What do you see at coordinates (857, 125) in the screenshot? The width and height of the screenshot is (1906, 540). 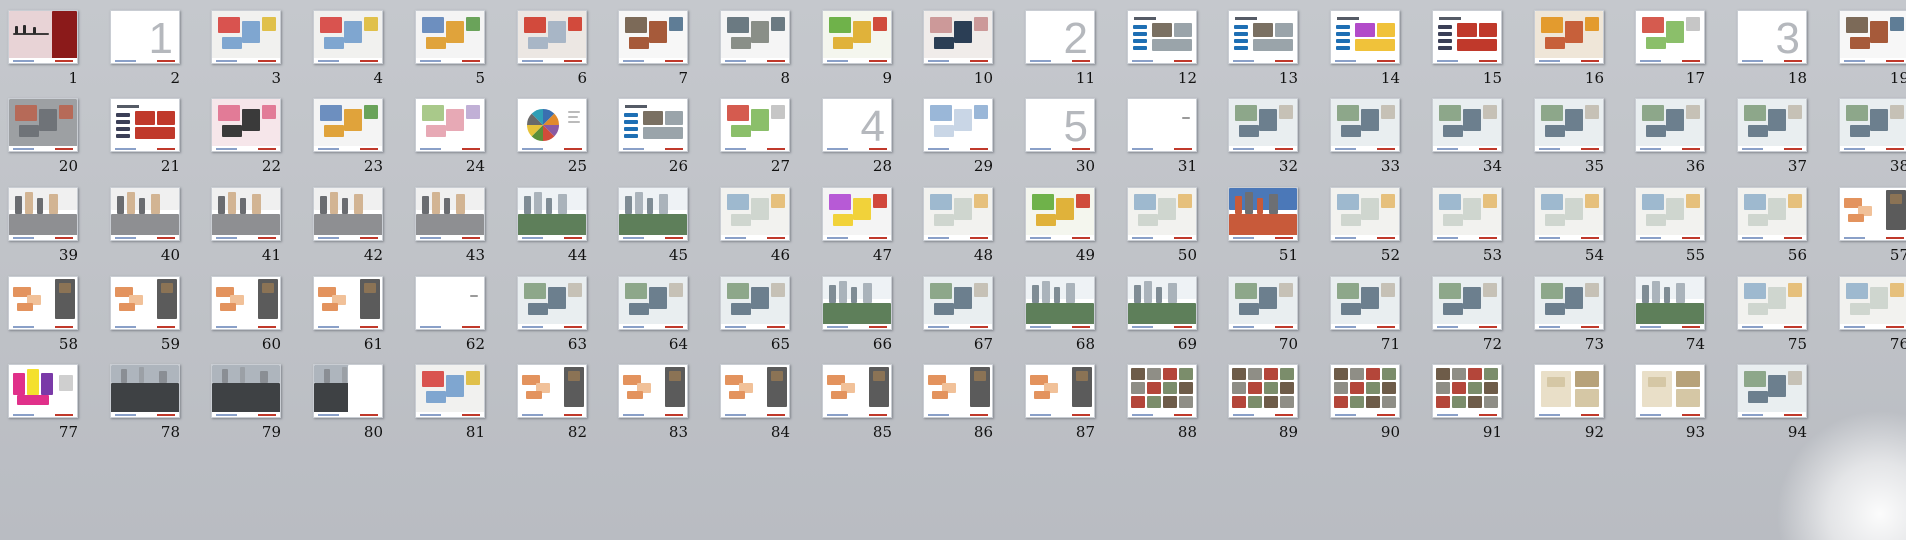 I see `slide-thumbnail: 4` at bounding box center [857, 125].